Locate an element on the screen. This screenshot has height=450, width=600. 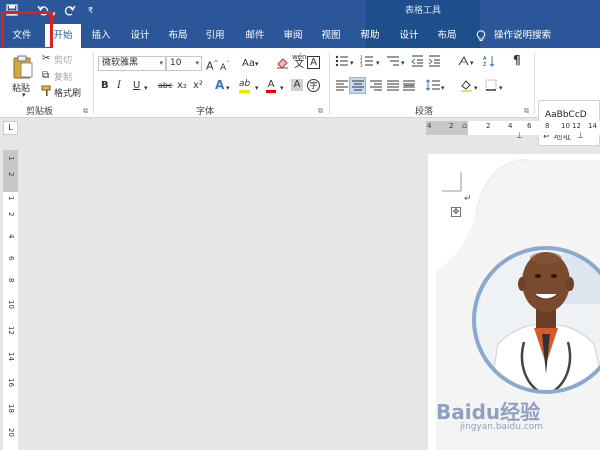
tab-layout: 布局 is located at coordinates (178, 36).